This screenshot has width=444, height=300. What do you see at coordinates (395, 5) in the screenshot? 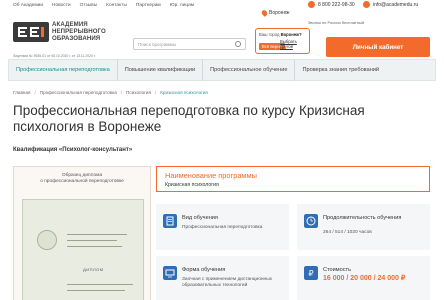
I see `email-address: info@academedu.ru` at bounding box center [395, 5].